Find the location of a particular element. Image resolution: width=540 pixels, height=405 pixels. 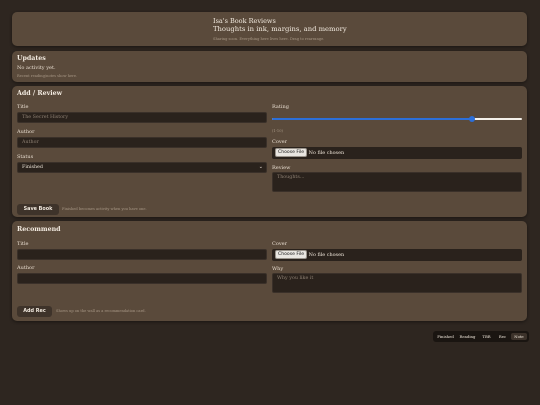

rec-cover-label: Cover is located at coordinates (280, 244).